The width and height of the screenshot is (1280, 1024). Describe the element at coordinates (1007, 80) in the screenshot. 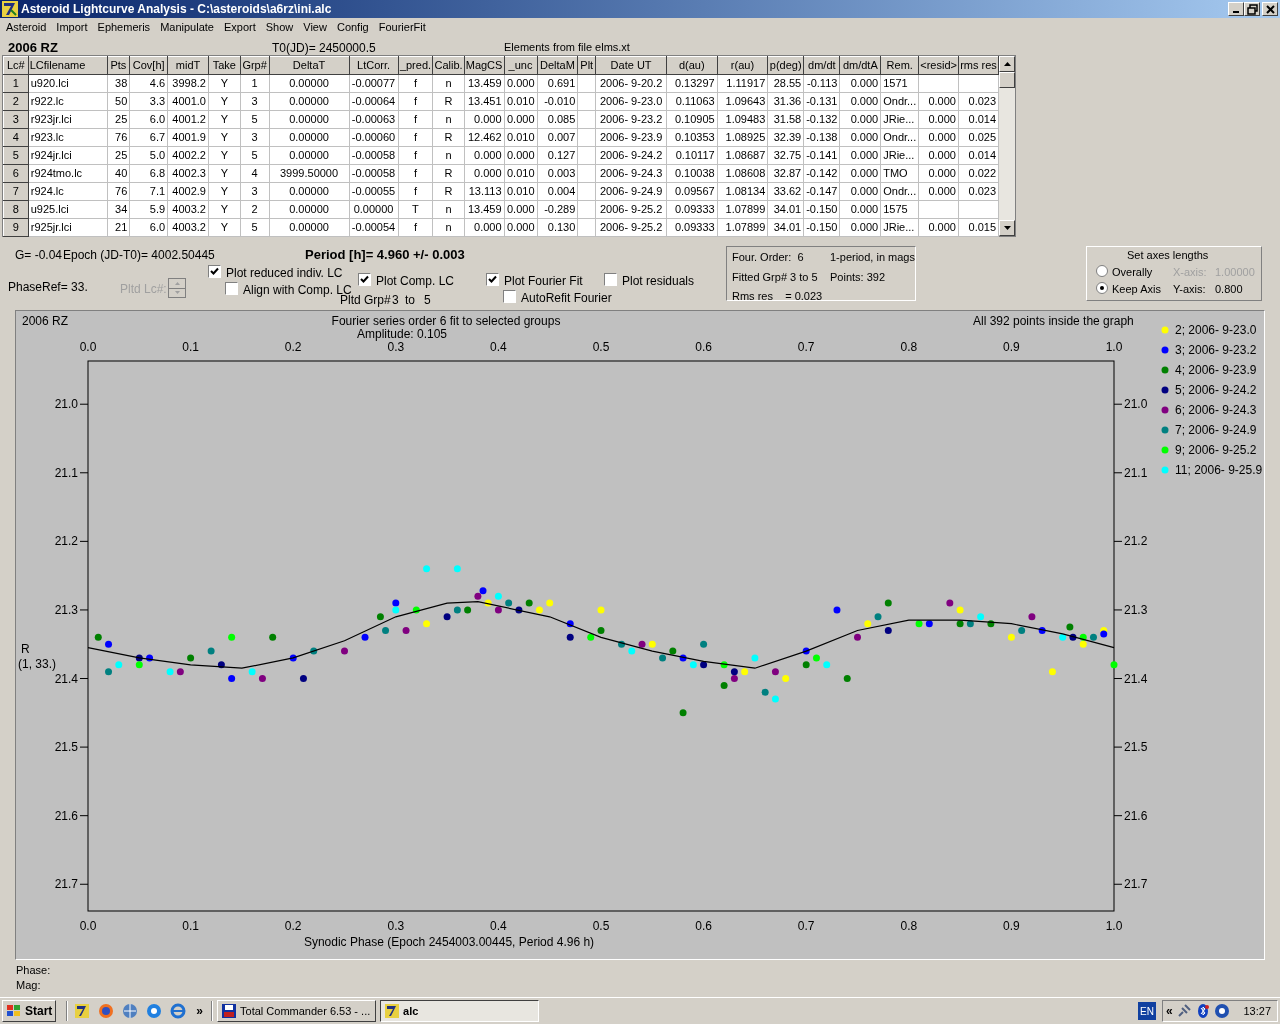

I see `scroll-thumb` at that location.